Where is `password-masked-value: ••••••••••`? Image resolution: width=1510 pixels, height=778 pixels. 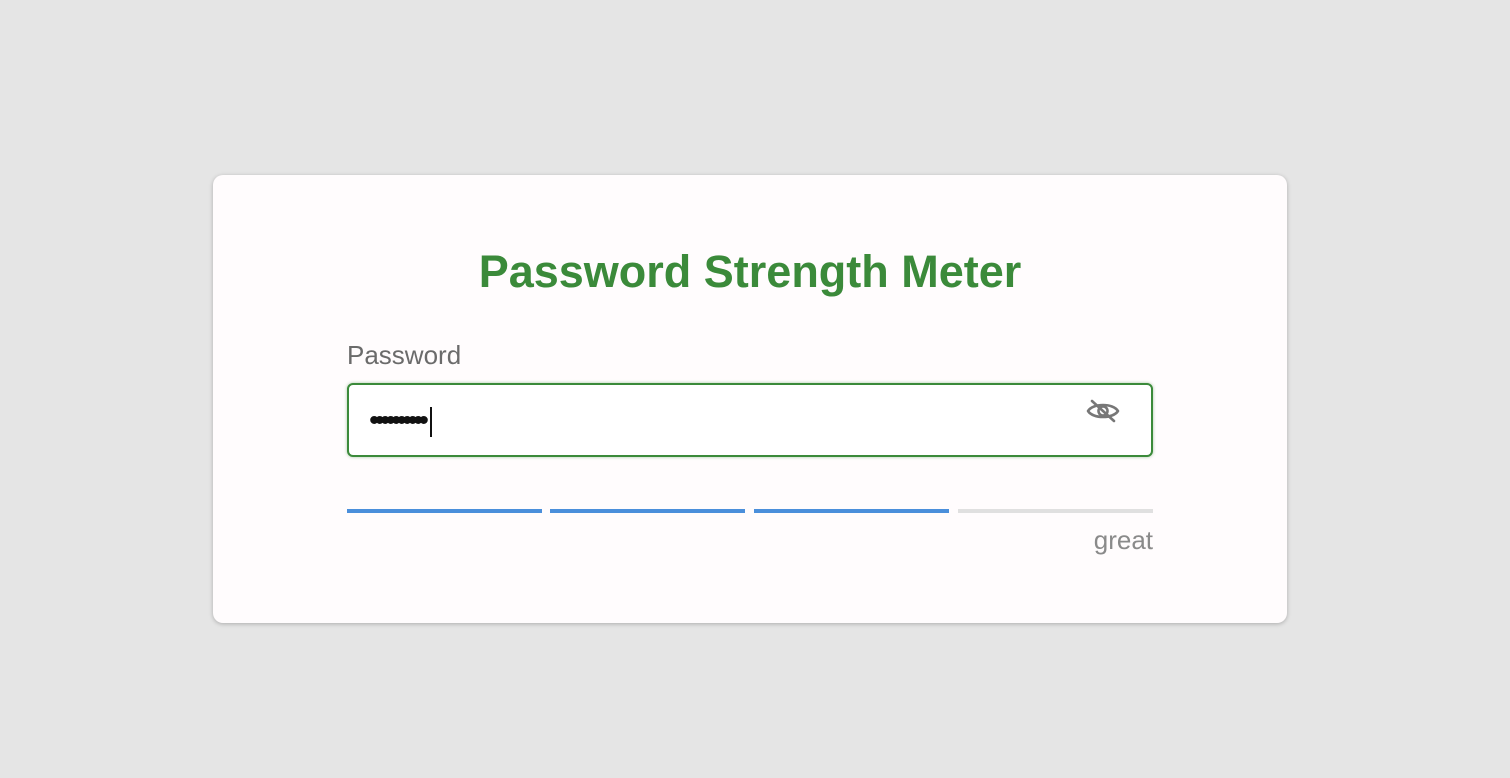 password-masked-value: •••••••••• is located at coordinates (401, 421).